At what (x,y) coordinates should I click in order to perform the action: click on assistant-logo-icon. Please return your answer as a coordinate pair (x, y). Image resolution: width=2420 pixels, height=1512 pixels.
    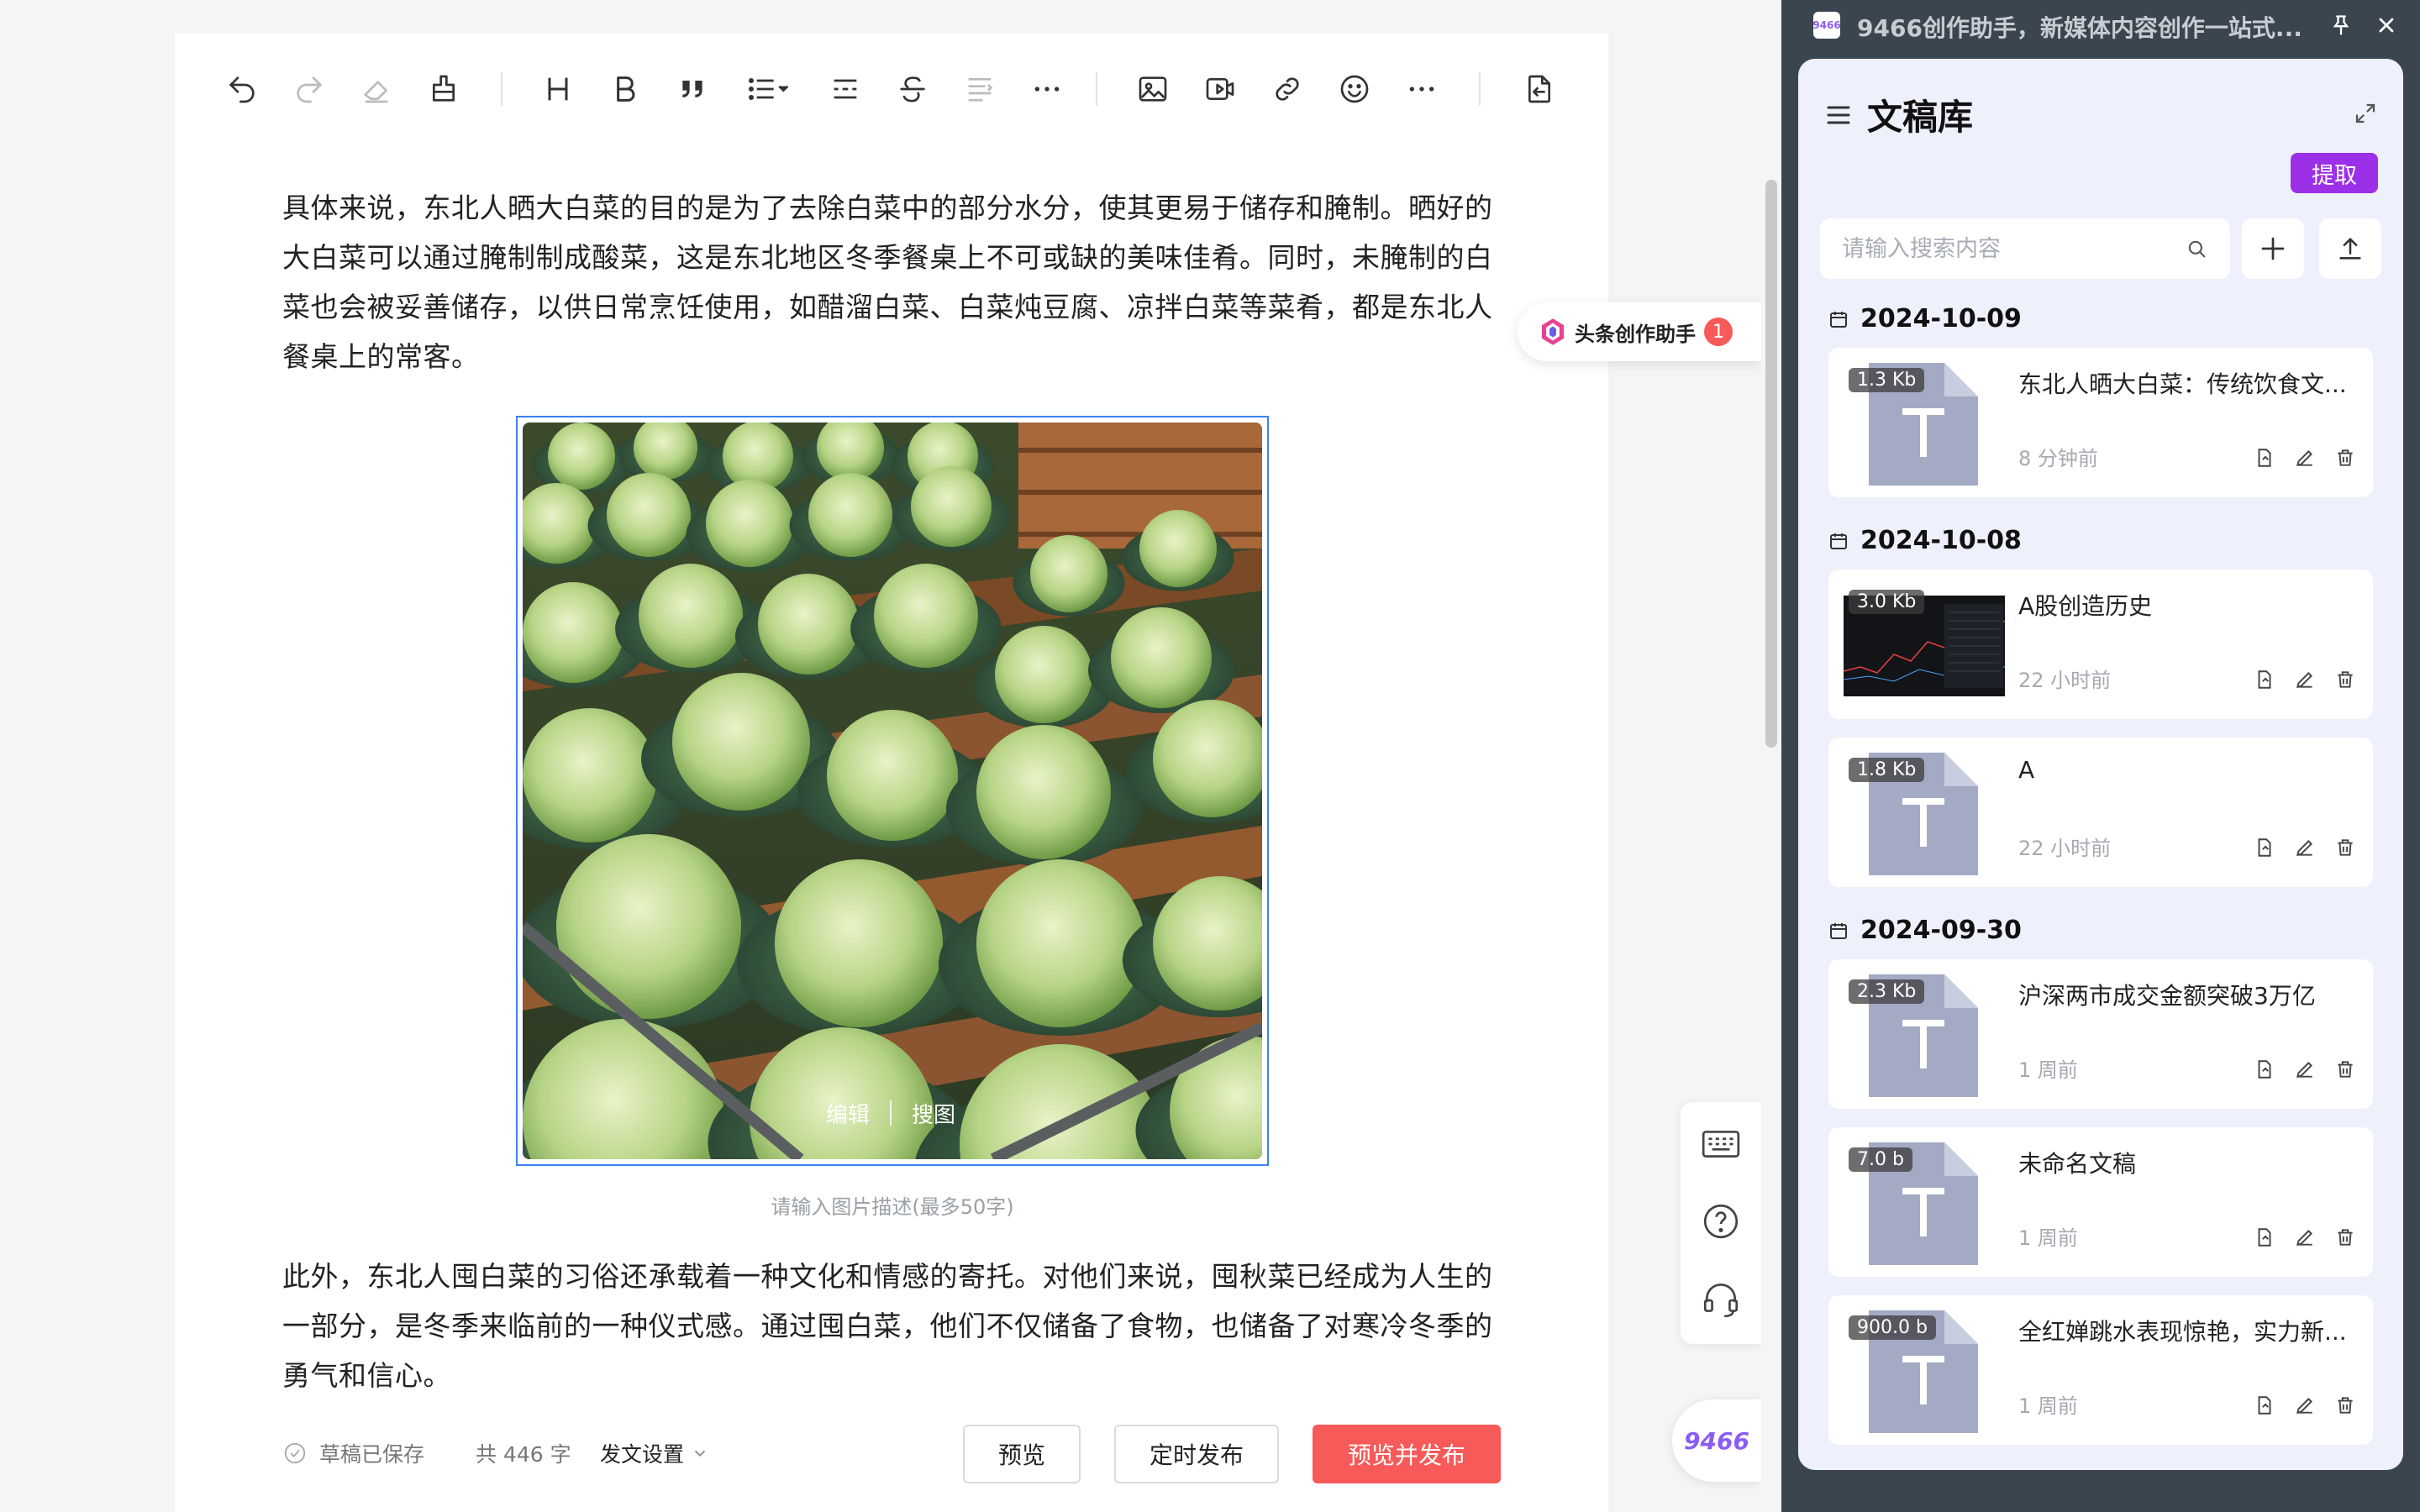
    Looking at the image, I should click on (1553, 331).